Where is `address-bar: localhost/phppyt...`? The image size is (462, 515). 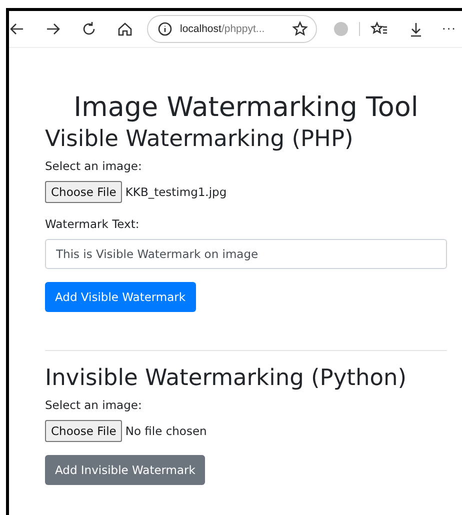 address-bar: localhost/phppyt... is located at coordinates (232, 29).